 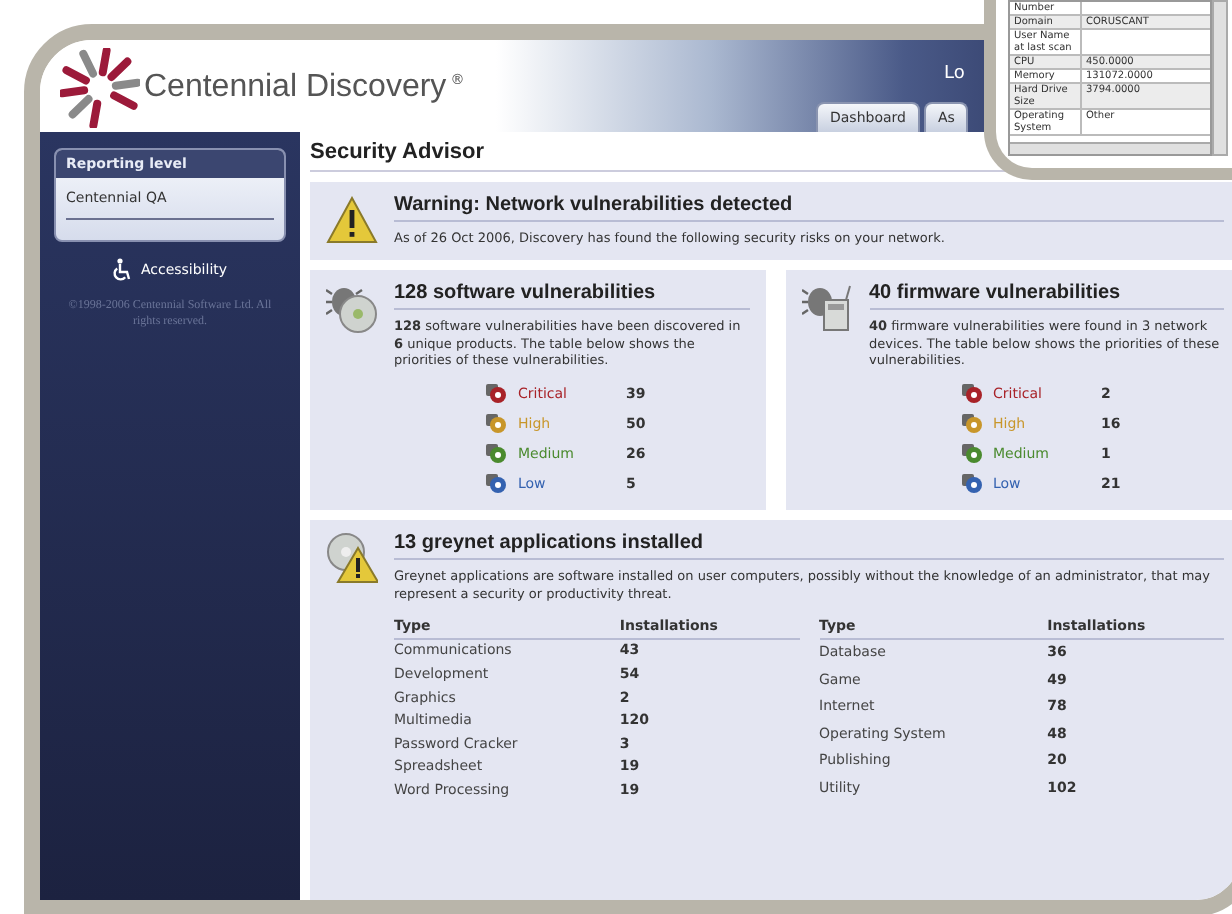 What do you see at coordinates (809, 546) in the screenshot?
I see `panel-heading: 13 greynet applications installed` at bounding box center [809, 546].